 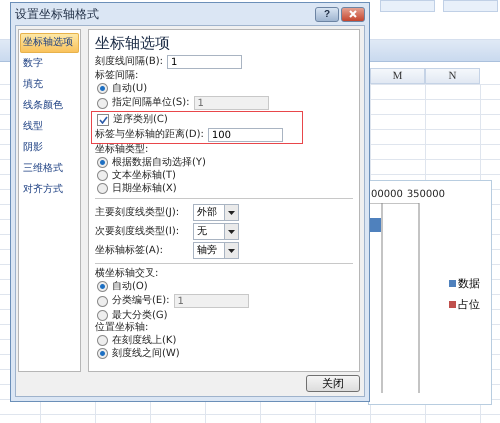 I want to click on checkbox-label: 逆序类别(C), so click(x=140, y=120).